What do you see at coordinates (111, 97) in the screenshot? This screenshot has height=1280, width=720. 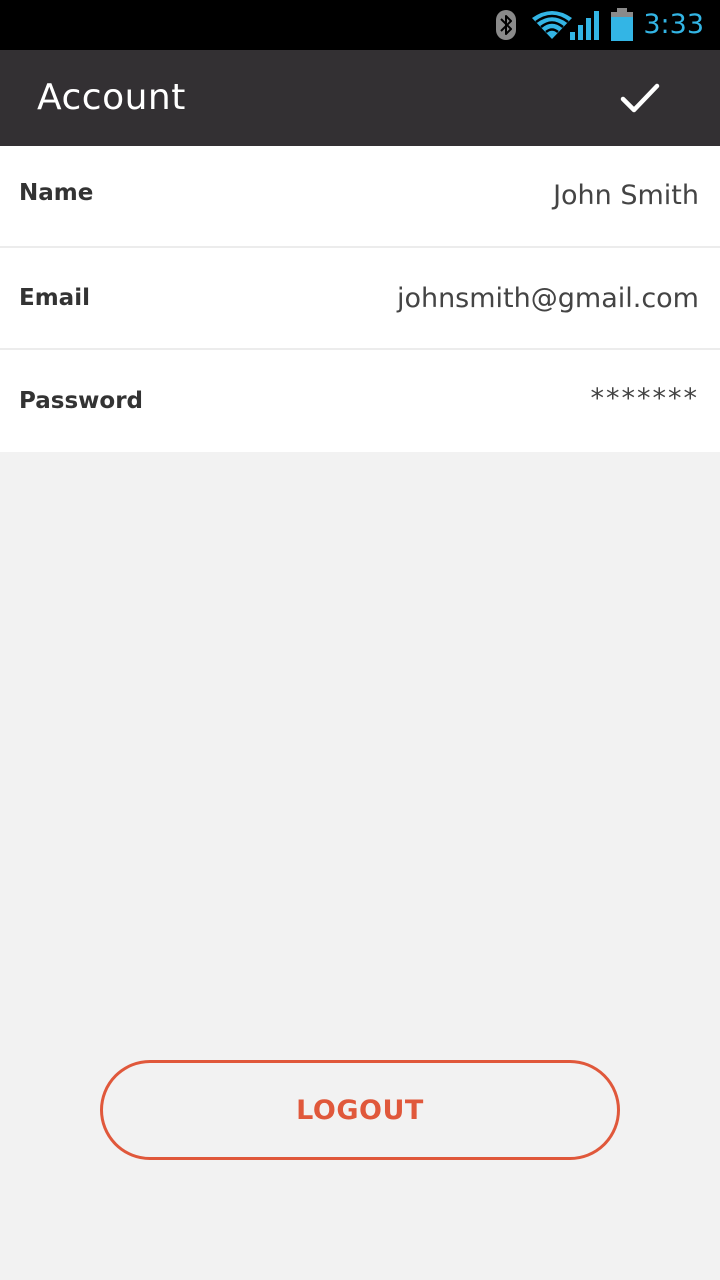 I see `page-title: Account` at bounding box center [111, 97].